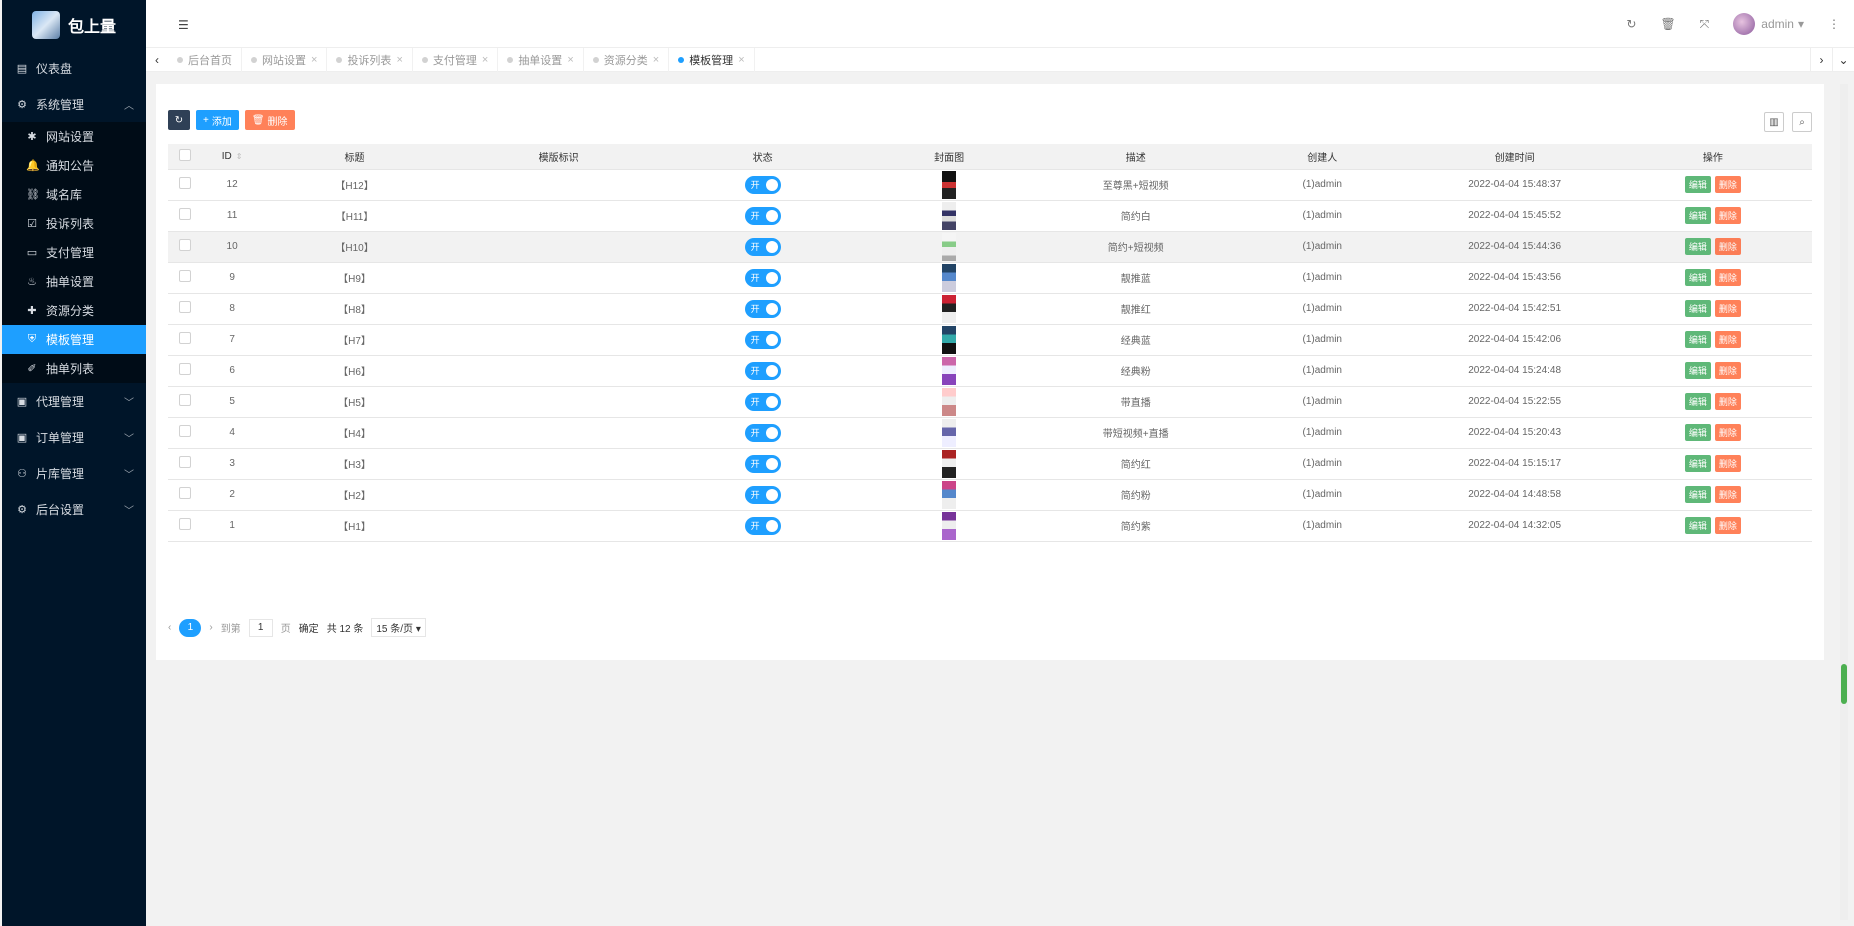 Image resolution: width=1854 pixels, height=926 pixels. Describe the element at coordinates (370, 59) in the screenshot. I see `tab: 投诉列表 ×` at that location.